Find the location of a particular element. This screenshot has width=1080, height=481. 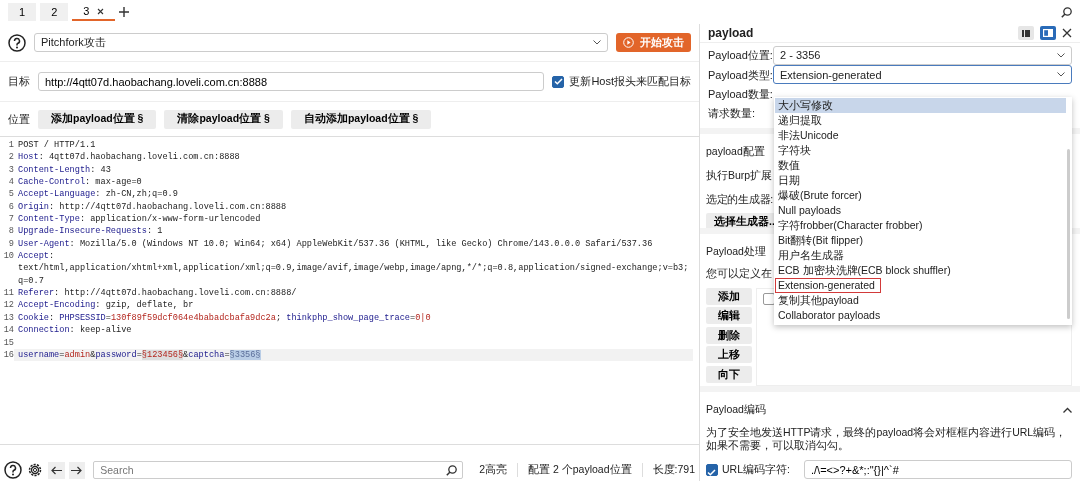

attack-type-select: Pitchfork攻击 is located at coordinates (321, 42).